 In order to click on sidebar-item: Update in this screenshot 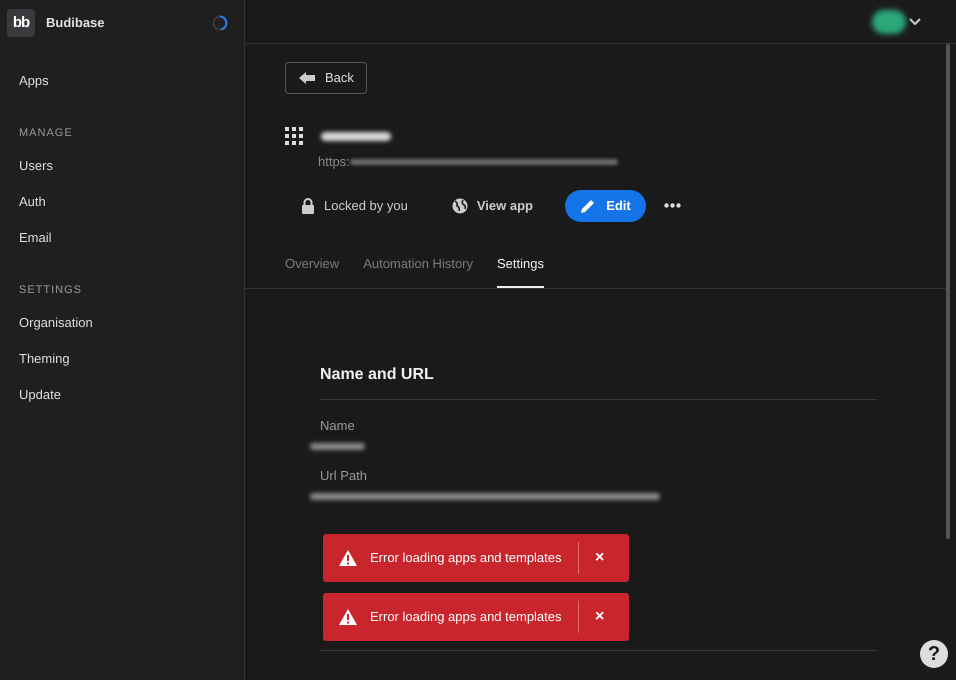, I will do `click(122, 395)`.